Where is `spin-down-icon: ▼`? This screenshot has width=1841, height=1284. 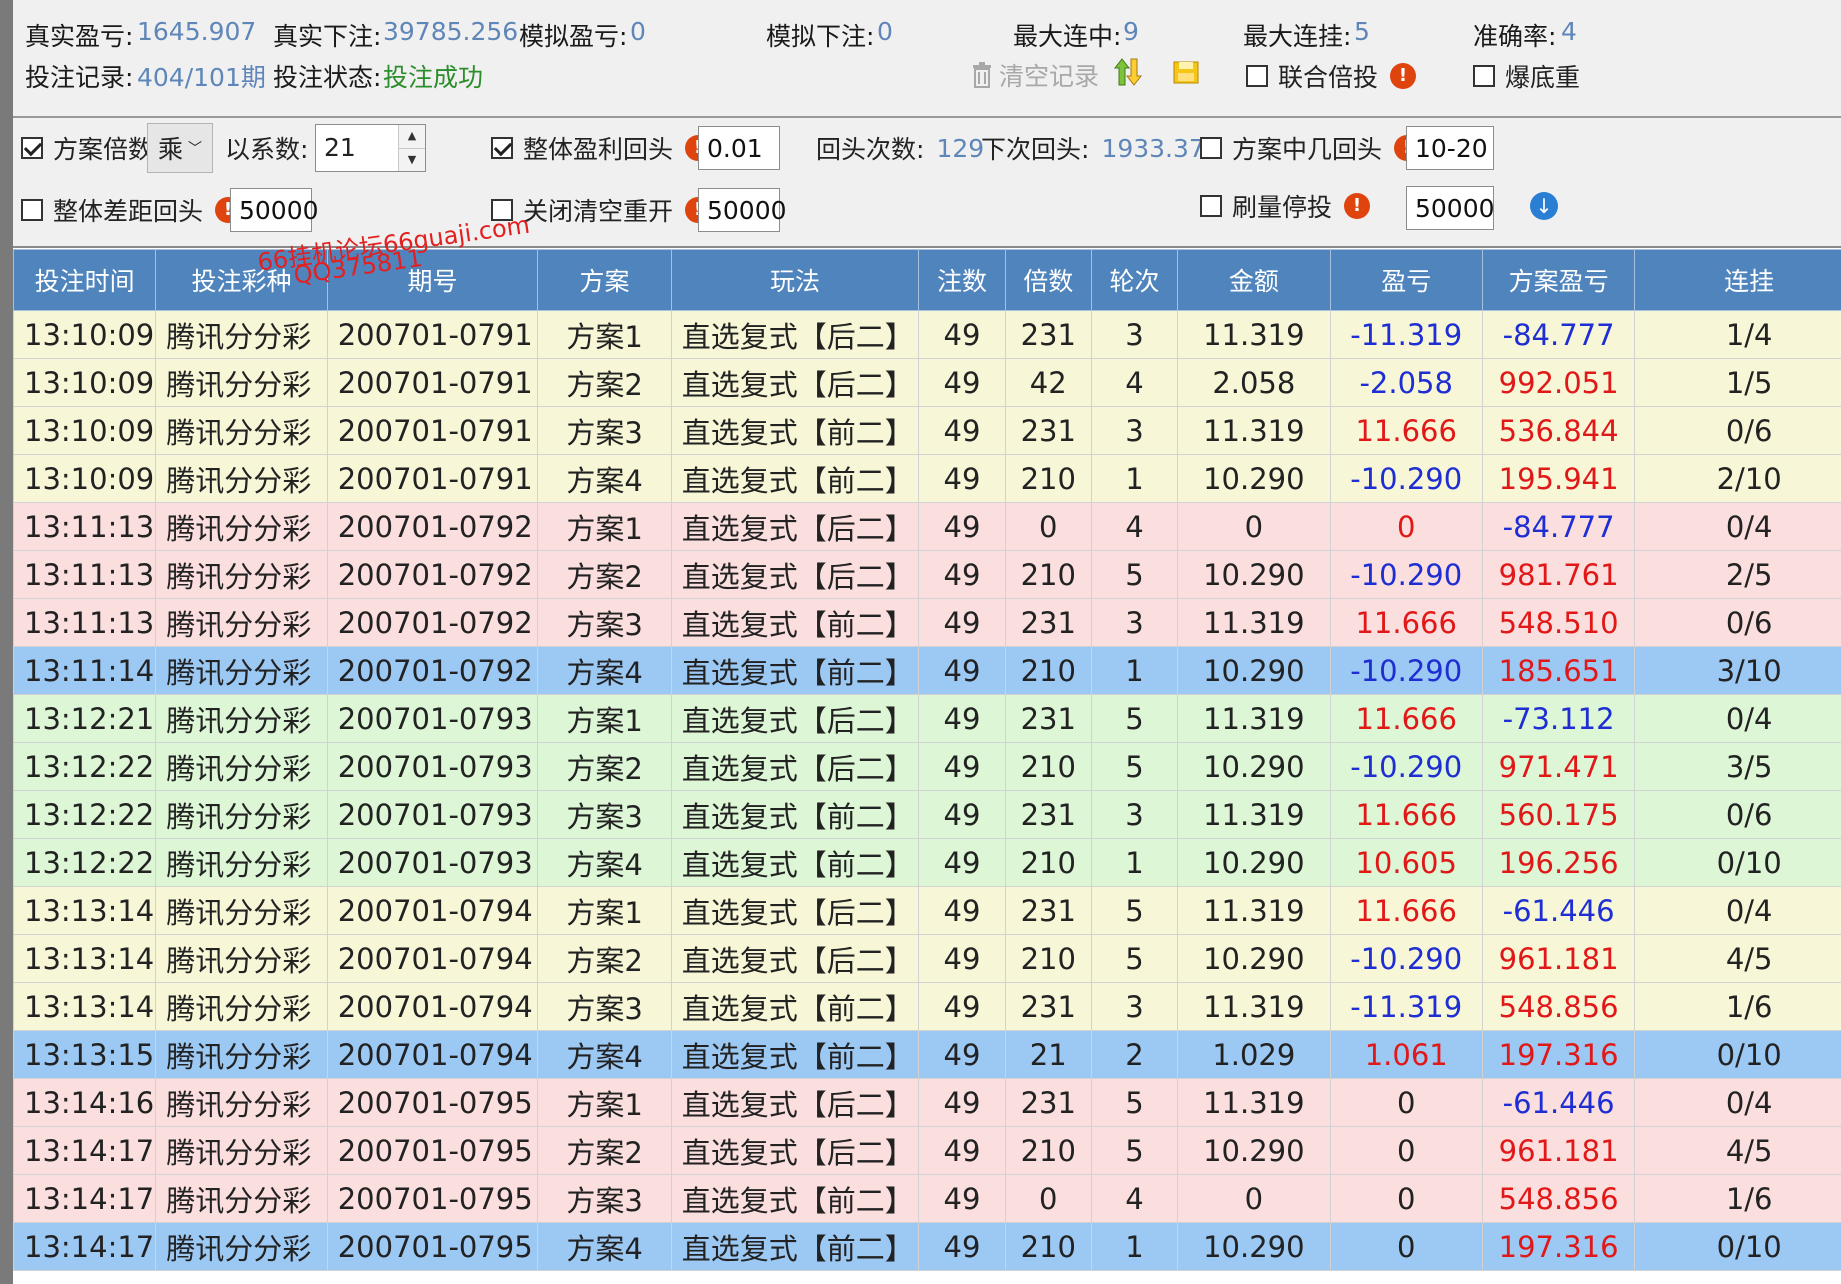 spin-down-icon: ▼ is located at coordinates (412, 159).